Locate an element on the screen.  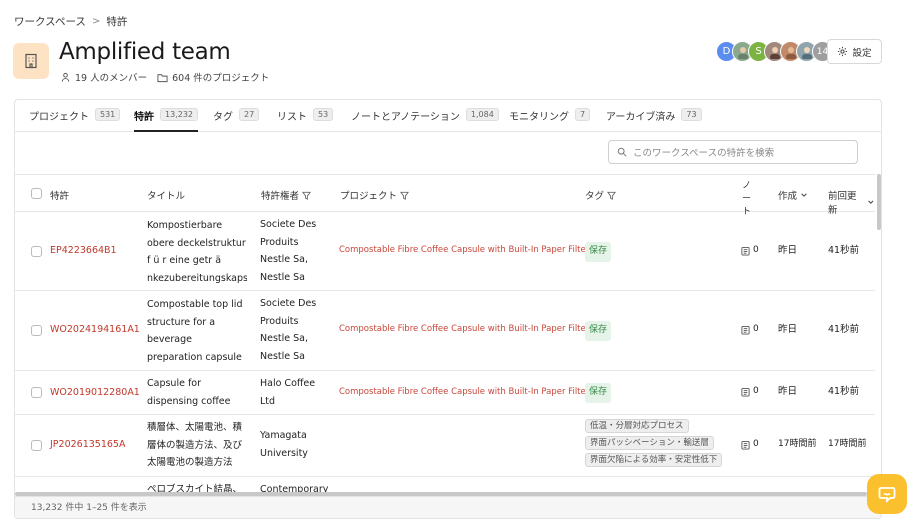
tag-badge: 界面パッシベーション・輸送層 is located at coordinates (649, 443).